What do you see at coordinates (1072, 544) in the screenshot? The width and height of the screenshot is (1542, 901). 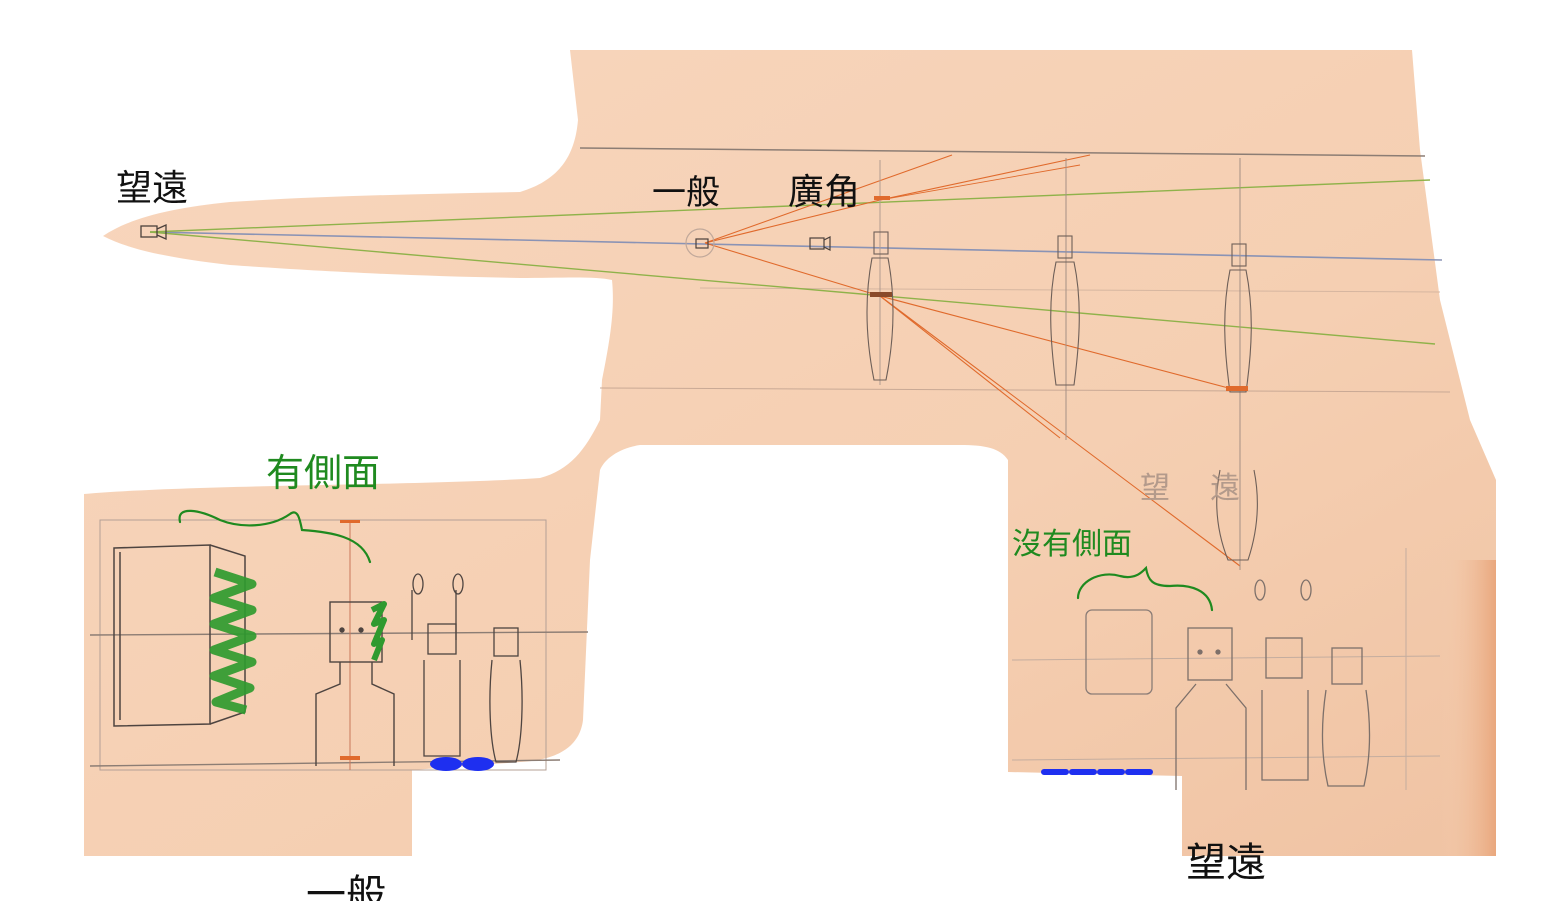 I see `label-no-side: 沒有側面` at bounding box center [1072, 544].